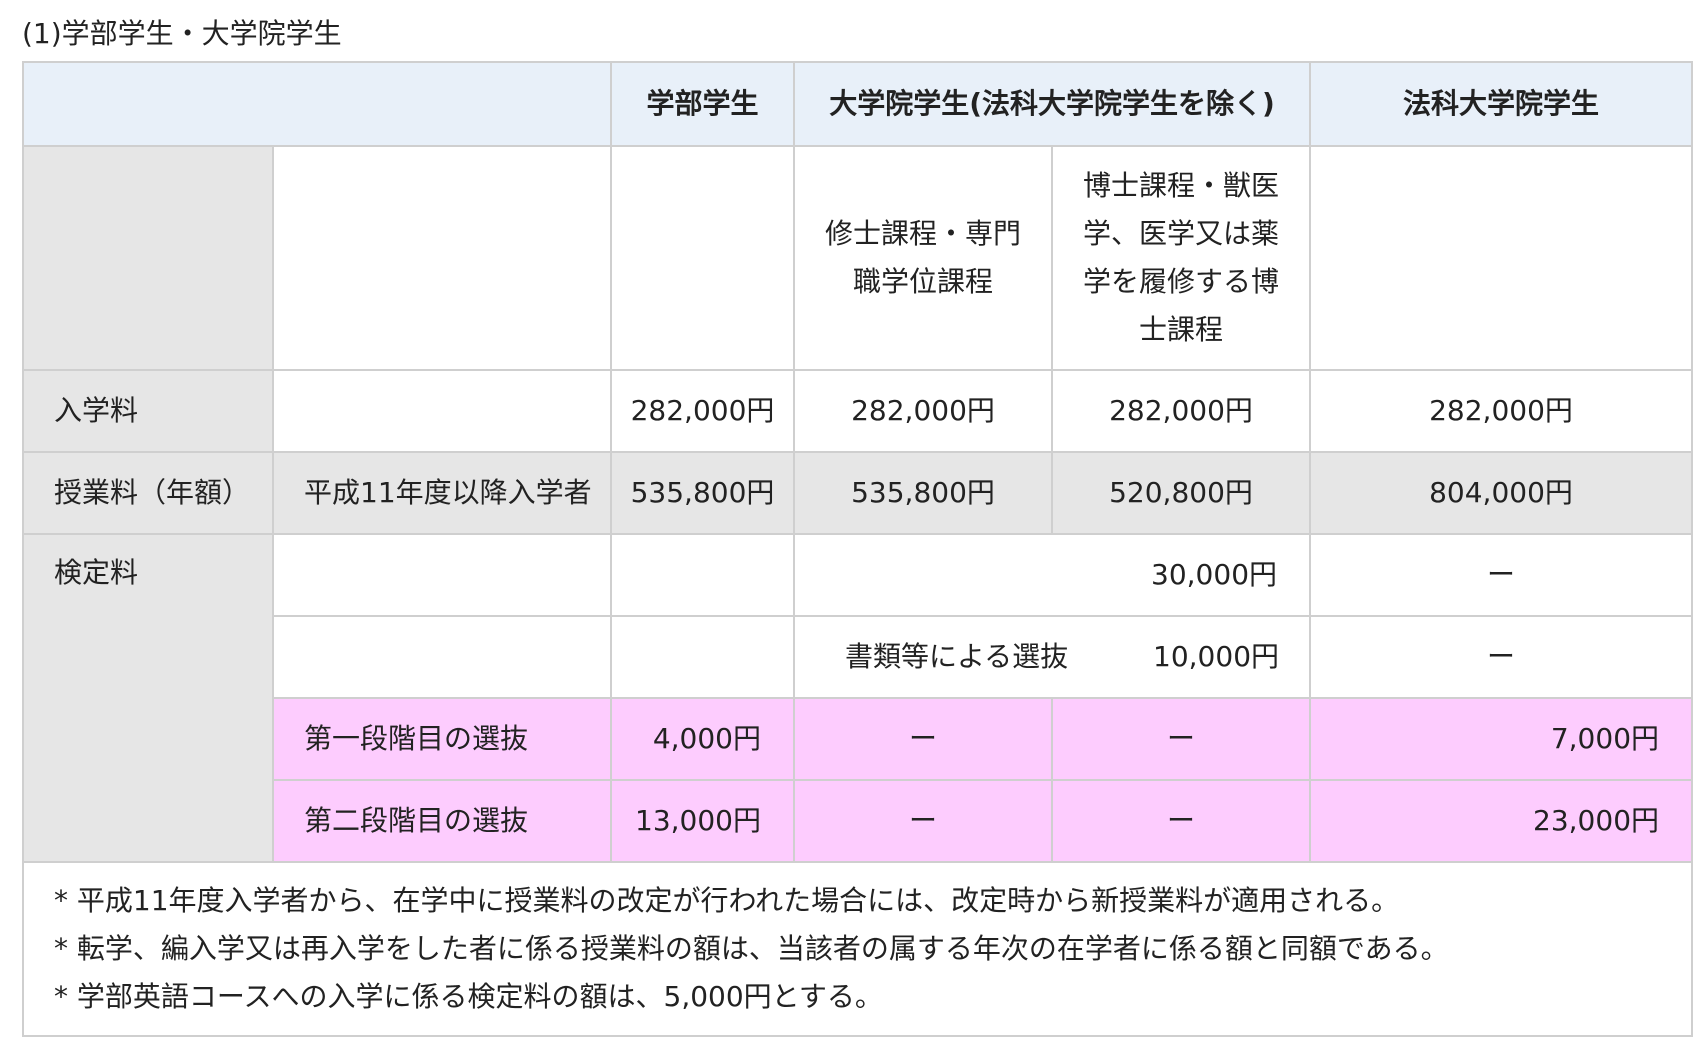 The image size is (1701, 1053). I want to click on tuition-masters: 535,800円, so click(923, 493).